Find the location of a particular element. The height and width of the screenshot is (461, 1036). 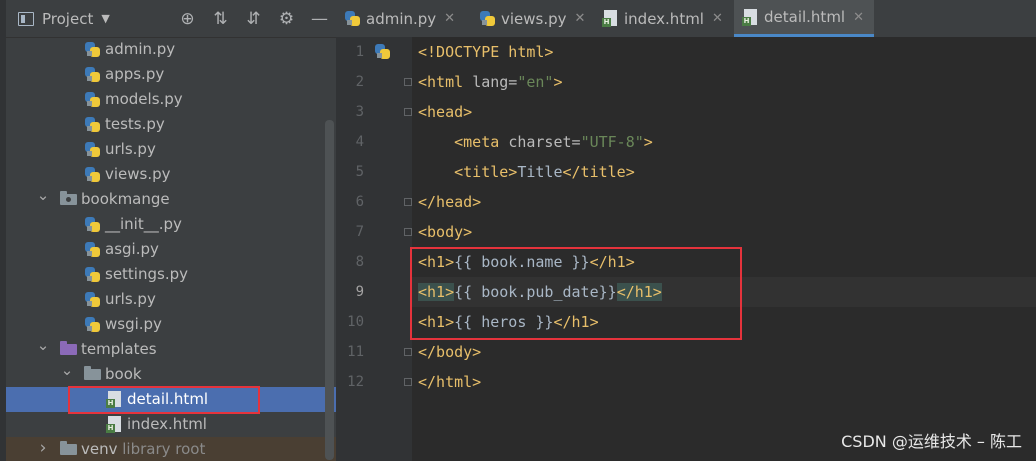

project-icon is located at coordinates (26, 18).